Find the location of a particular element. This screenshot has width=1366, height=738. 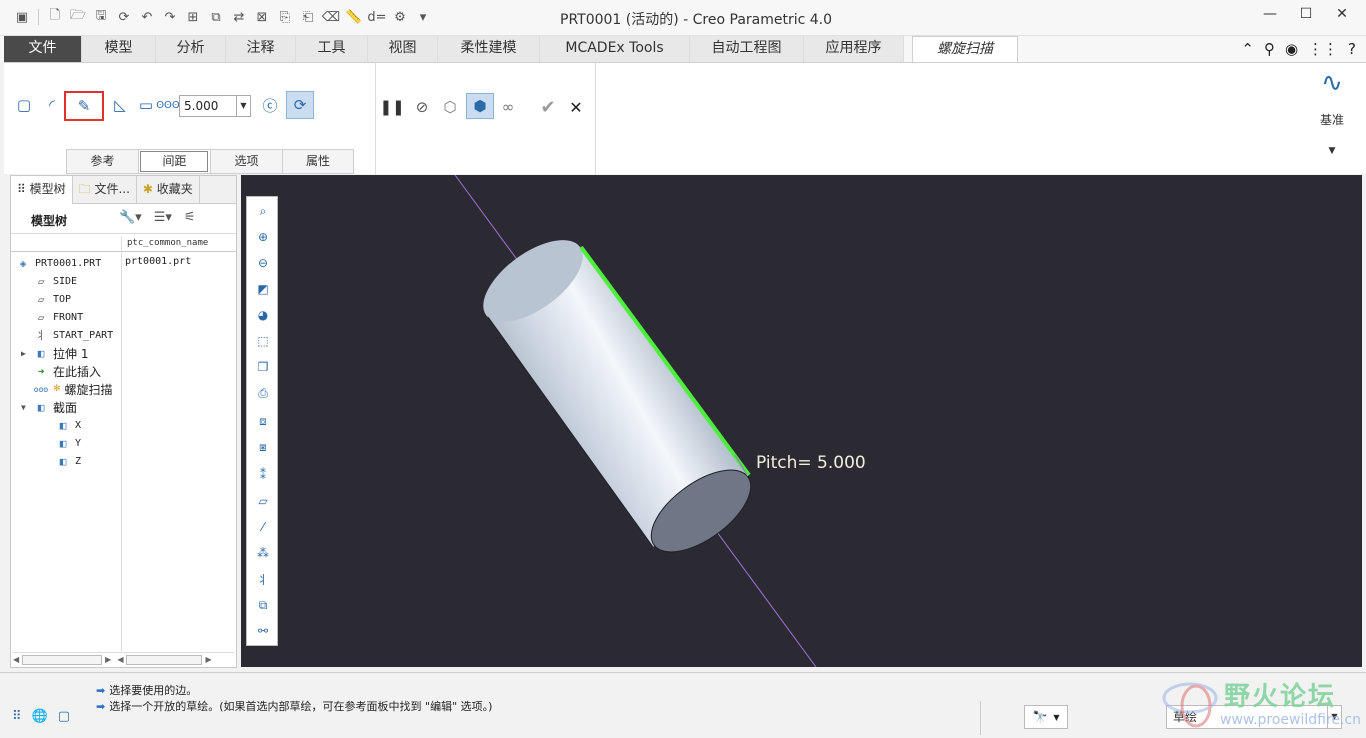

open-folder-icon: 🗁 is located at coordinates (78, 17).